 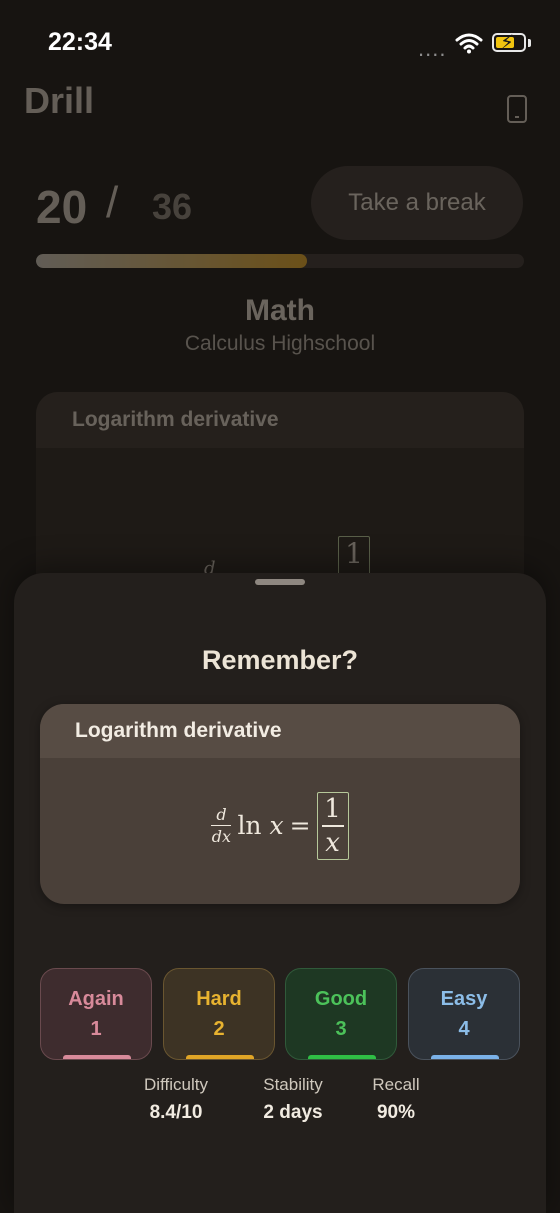 What do you see at coordinates (176, 1084) in the screenshot?
I see `stat-label: Difficulty` at bounding box center [176, 1084].